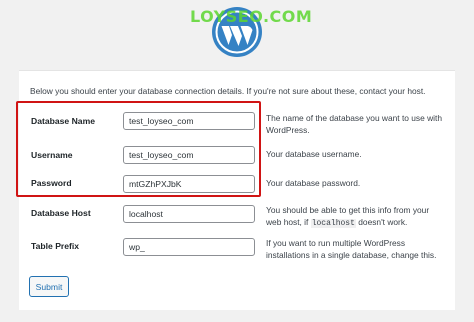 The height and width of the screenshot is (322, 474). Describe the element at coordinates (383, 221) in the screenshot. I see `database-host-description-end: doesn't work.` at that location.